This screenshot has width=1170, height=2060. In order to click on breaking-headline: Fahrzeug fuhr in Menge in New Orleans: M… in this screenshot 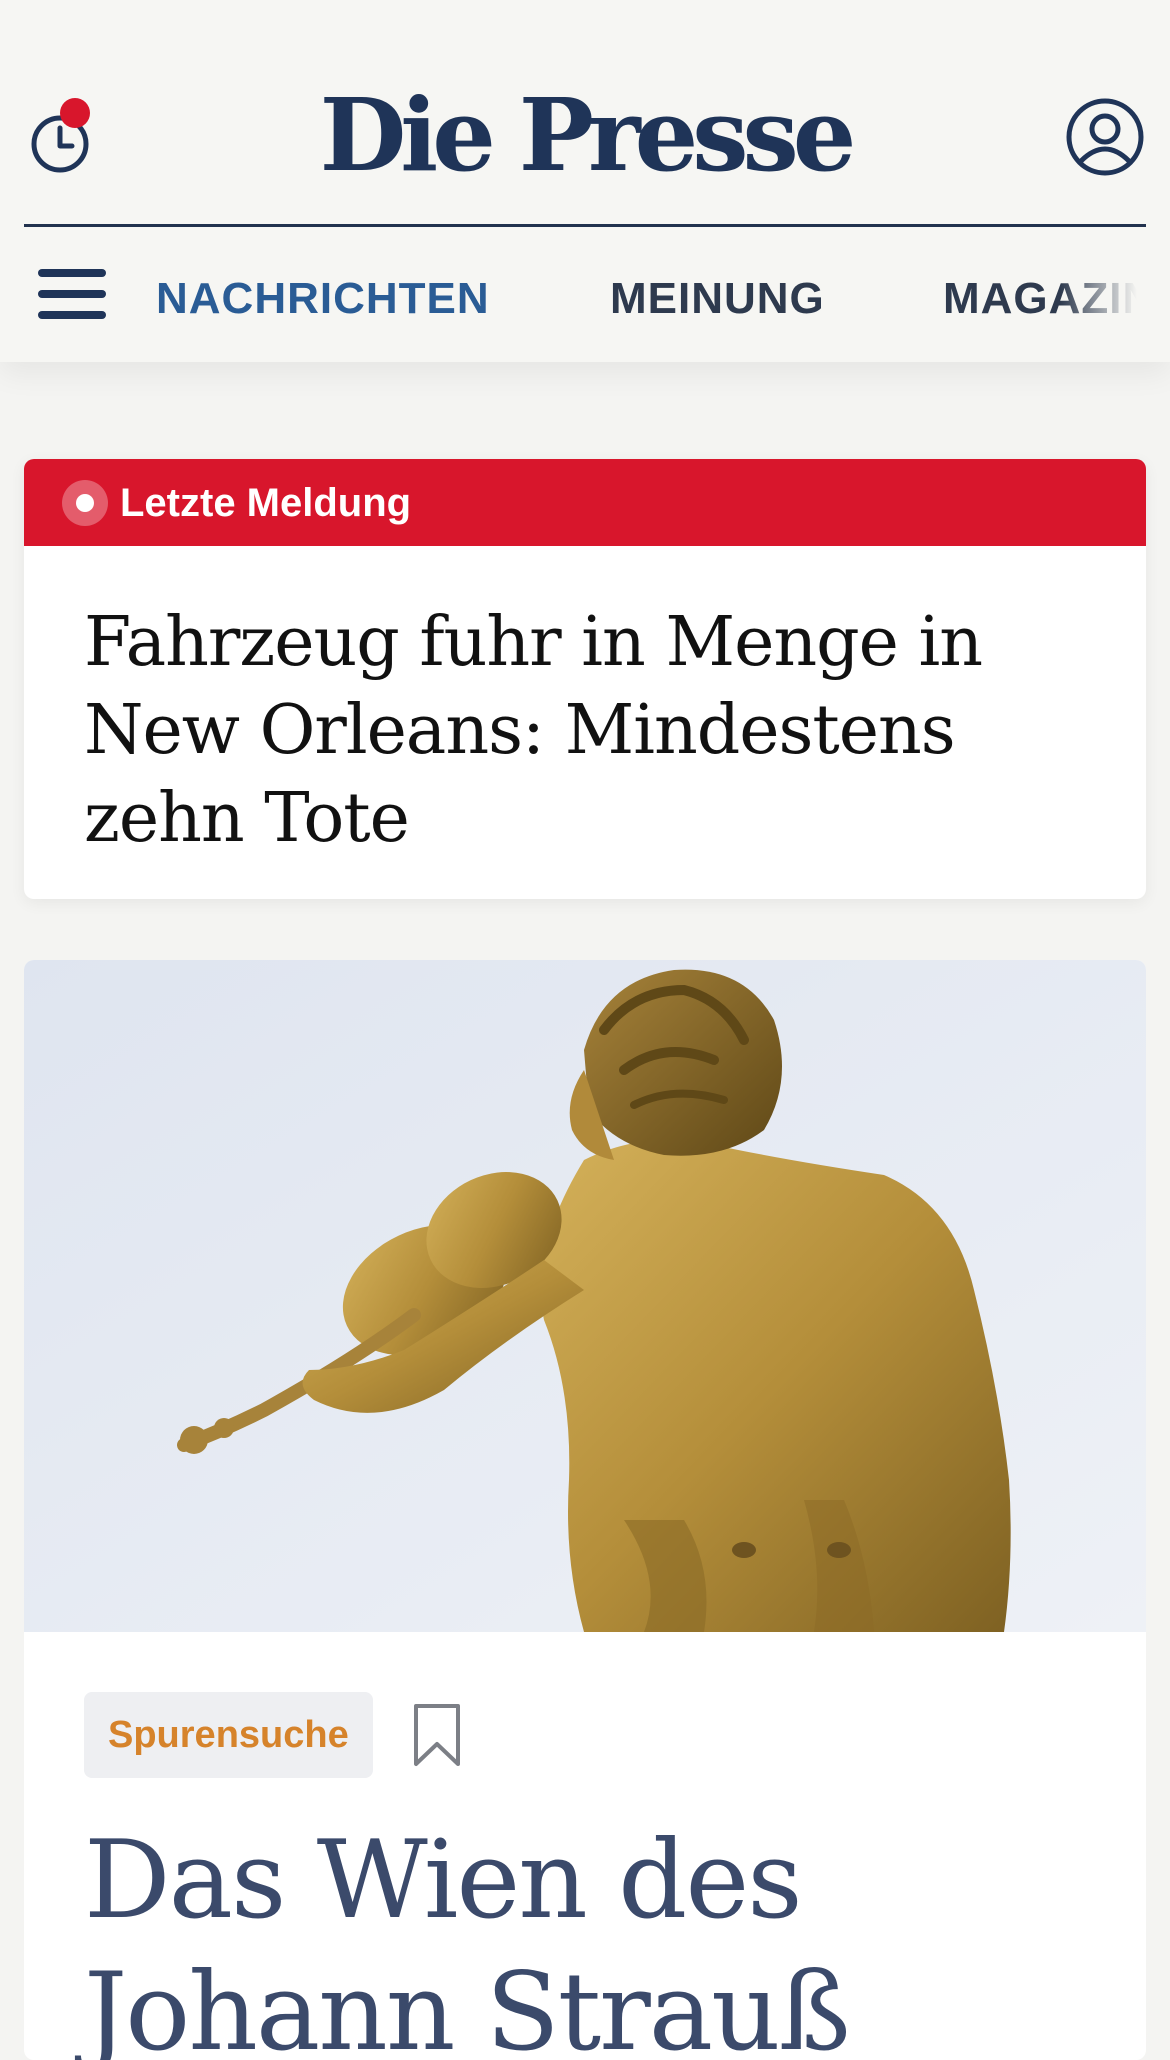, I will do `click(589, 731)`.